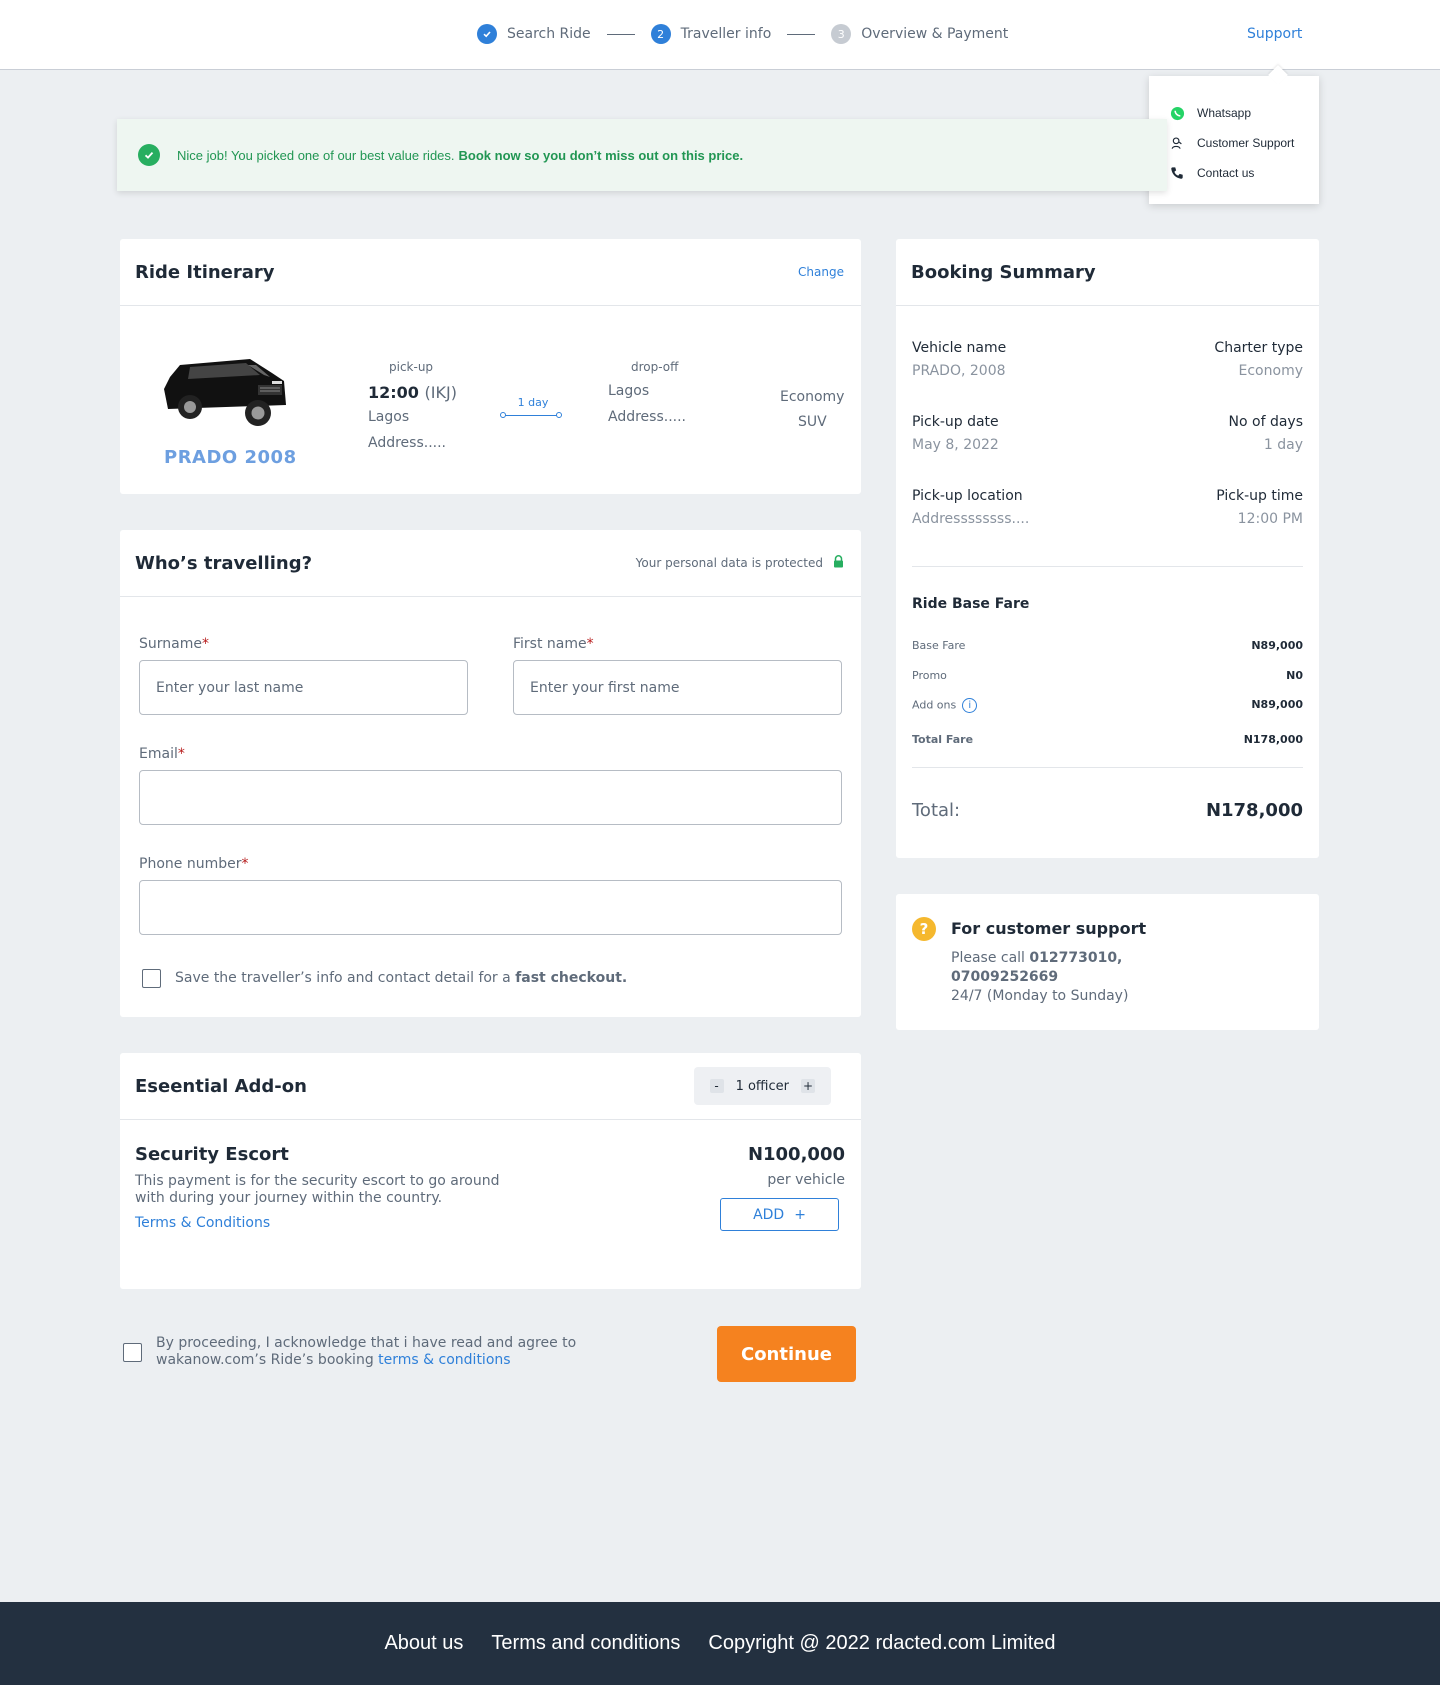  What do you see at coordinates (490, 272) in the screenshot?
I see `card-header: Ride Itinerary Change` at bounding box center [490, 272].